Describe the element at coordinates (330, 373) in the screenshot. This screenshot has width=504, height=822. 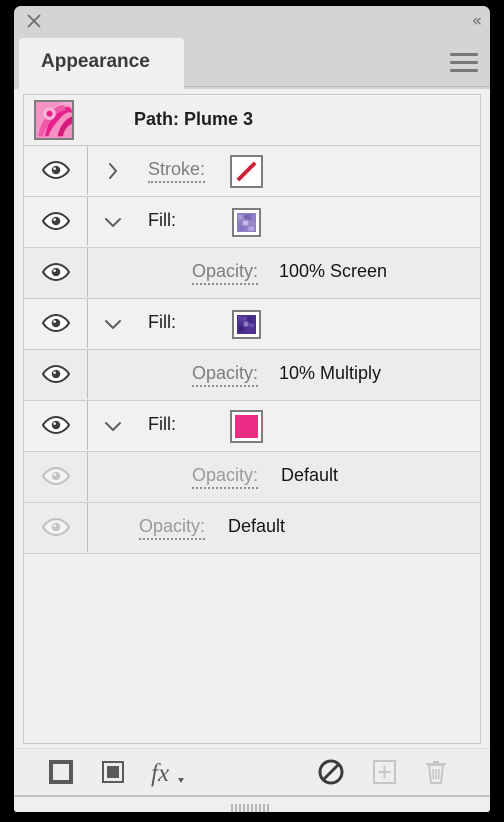
I see `opacity-value: 10% Multiply` at that location.